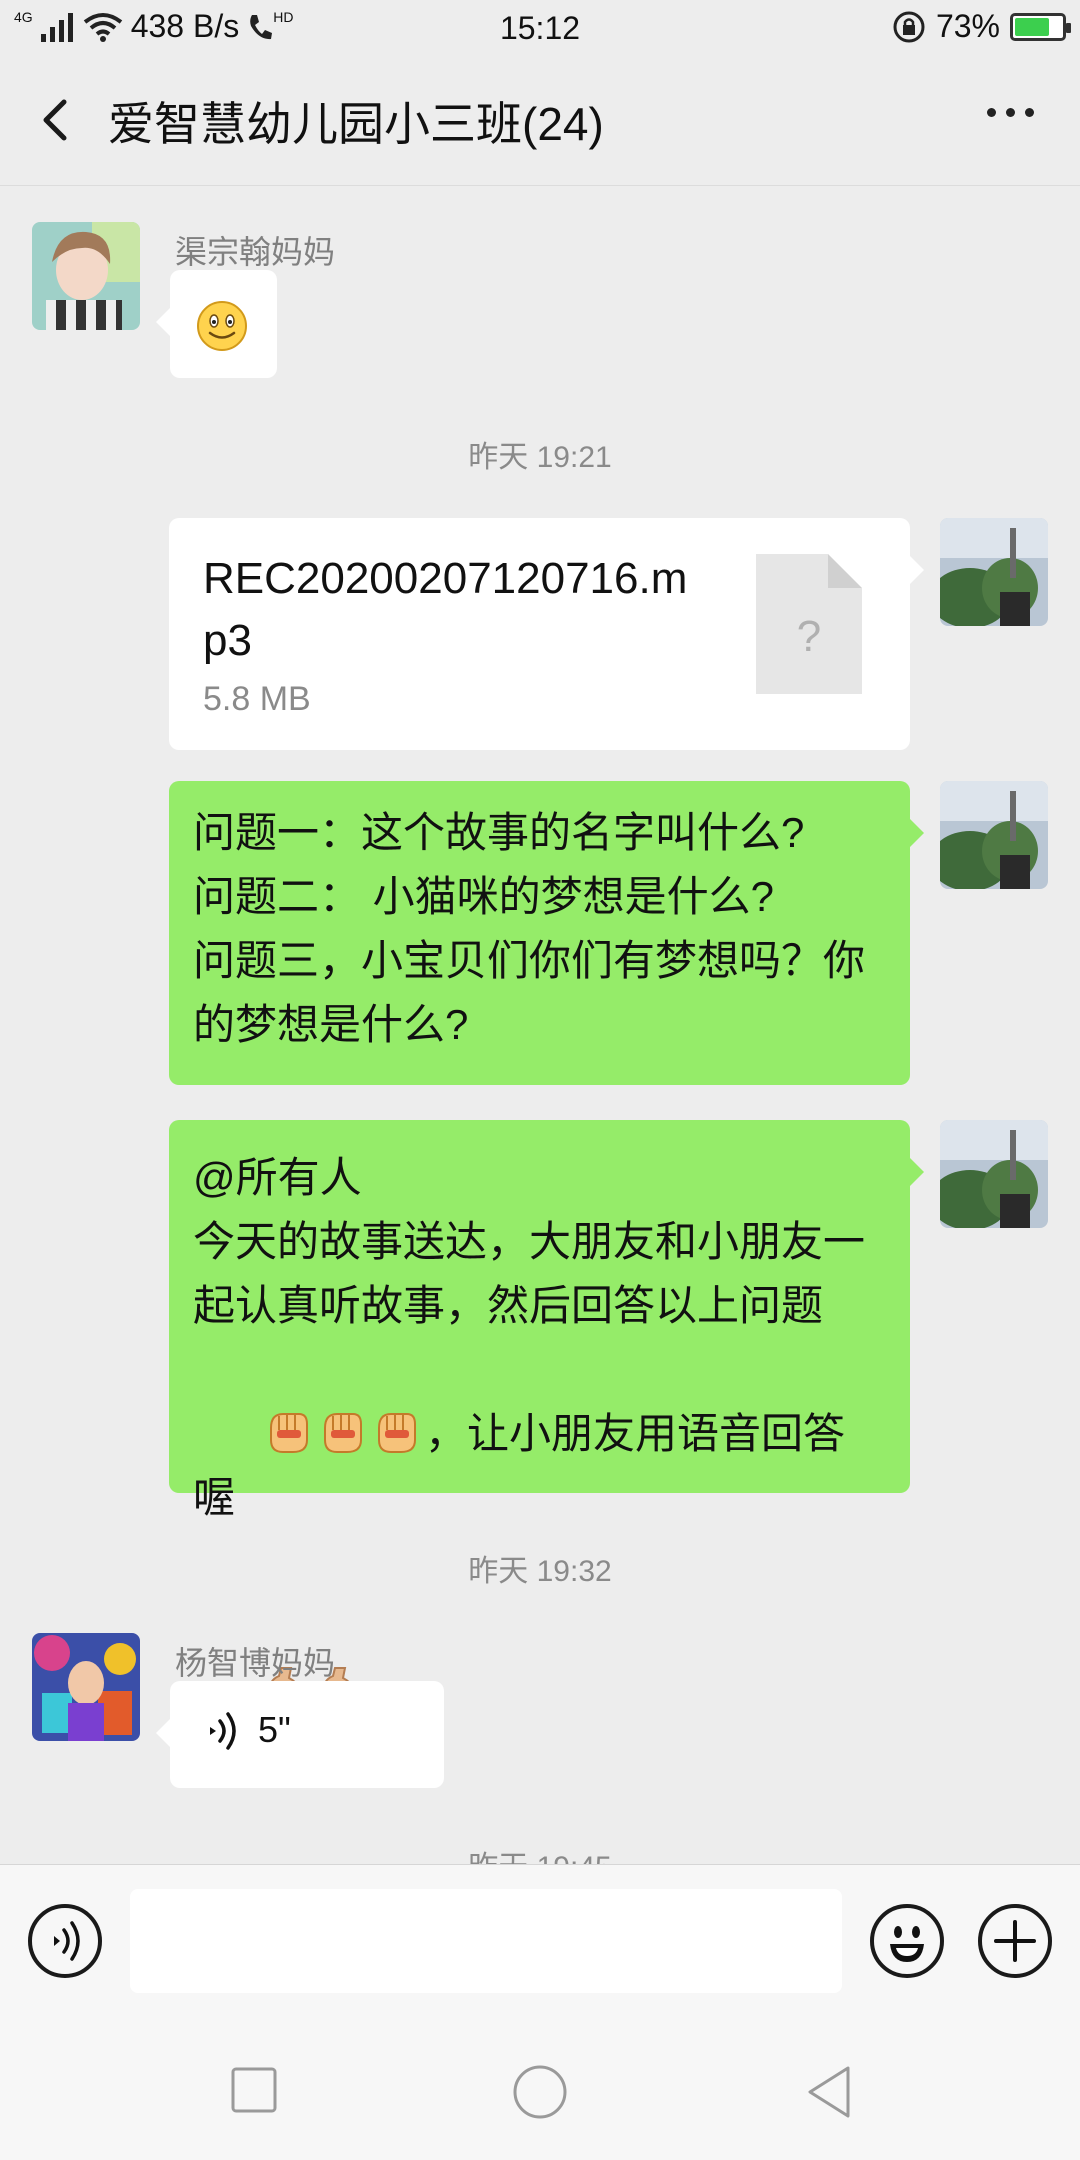 Image resolution: width=1080 pixels, height=2160 pixels. What do you see at coordinates (1010, 112) in the screenshot?
I see `more-options-icon` at bounding box center [1010, 112].